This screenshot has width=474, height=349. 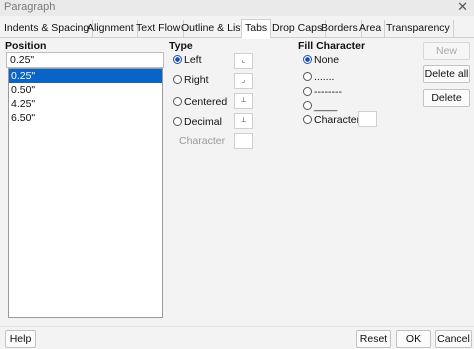 I want to click on fill-character-radio: Character, so click(x=331, y=120).